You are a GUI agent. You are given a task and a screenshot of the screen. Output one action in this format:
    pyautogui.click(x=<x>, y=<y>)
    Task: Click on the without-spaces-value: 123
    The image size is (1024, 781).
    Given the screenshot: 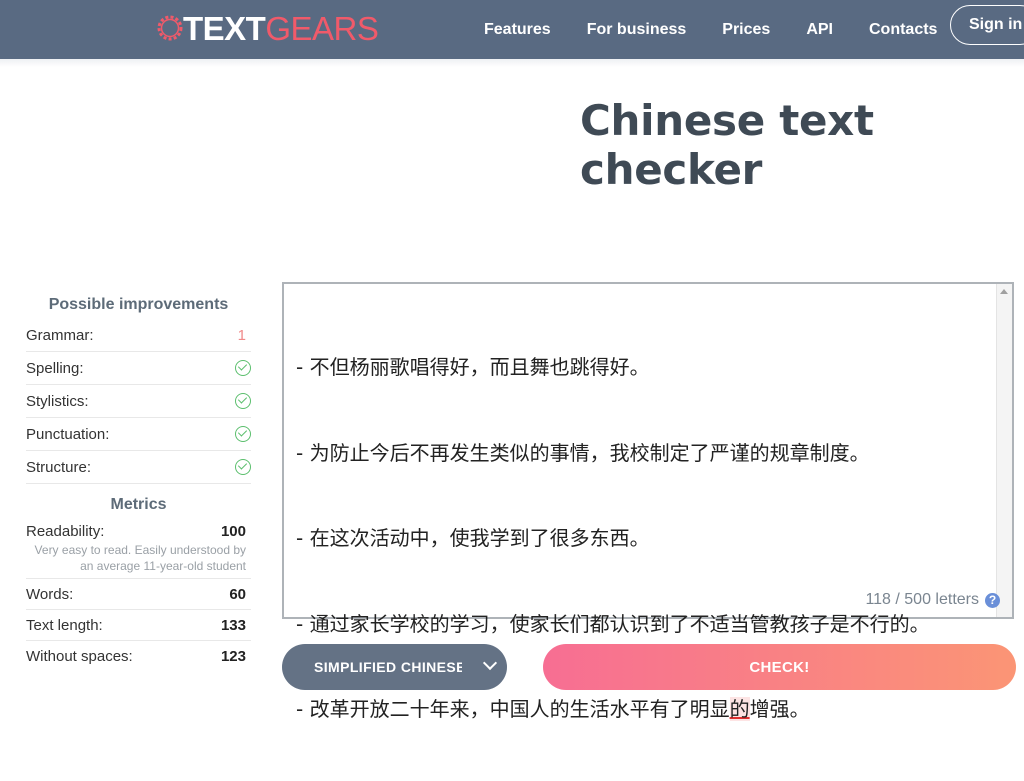 What is the action you would take?
    pyautogui.click(x=233, y=656)
    